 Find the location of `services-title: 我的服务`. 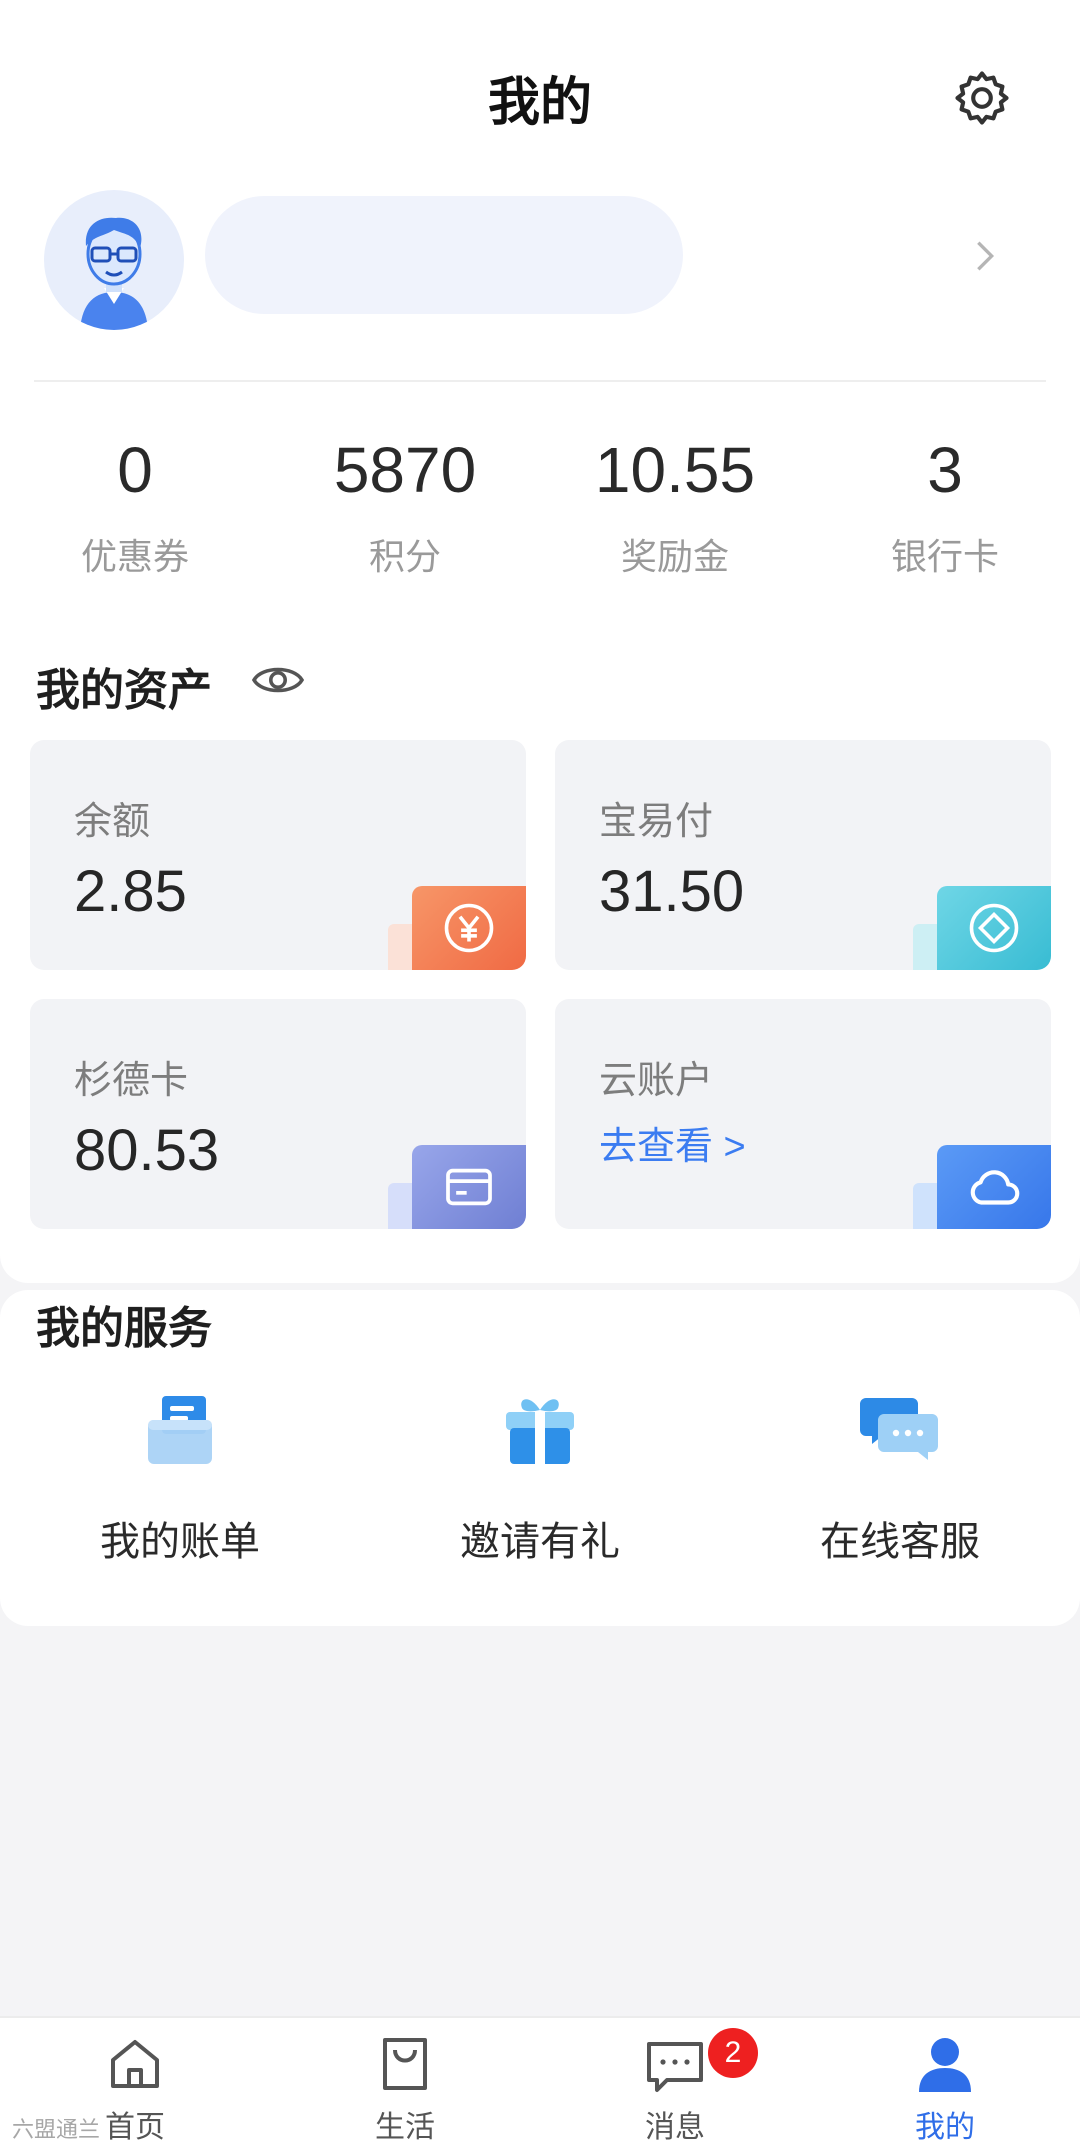

services-title: 我的服务 is located at coordinates (124, 1328).